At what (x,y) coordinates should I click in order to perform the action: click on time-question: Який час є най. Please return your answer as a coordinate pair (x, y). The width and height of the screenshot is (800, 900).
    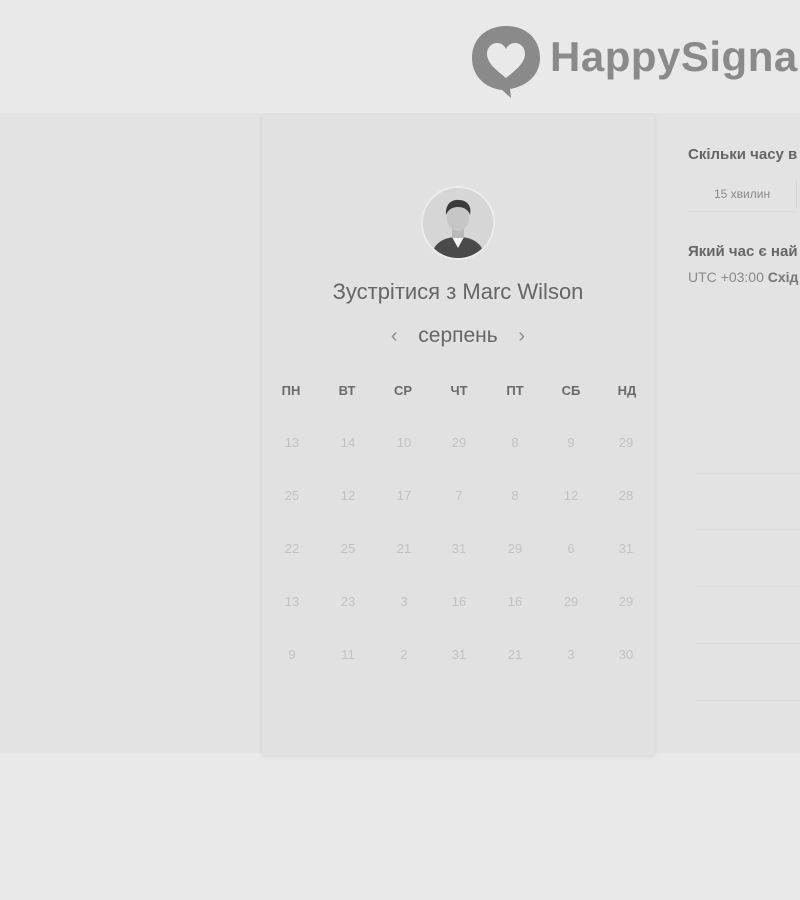
    Looking at the image, I should click on (743, 251).